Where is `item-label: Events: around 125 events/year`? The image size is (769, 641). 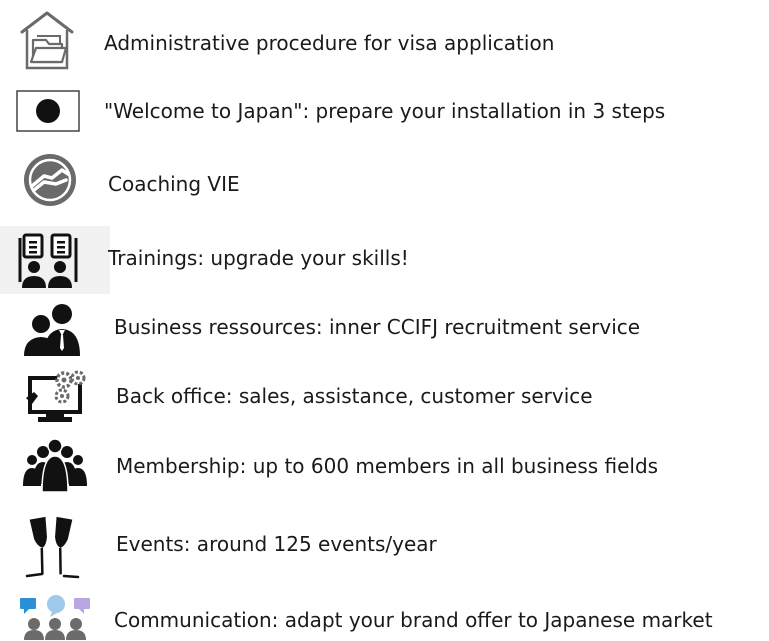 item-label: Events: around 125 events/year is located at coordinates (276, 544).